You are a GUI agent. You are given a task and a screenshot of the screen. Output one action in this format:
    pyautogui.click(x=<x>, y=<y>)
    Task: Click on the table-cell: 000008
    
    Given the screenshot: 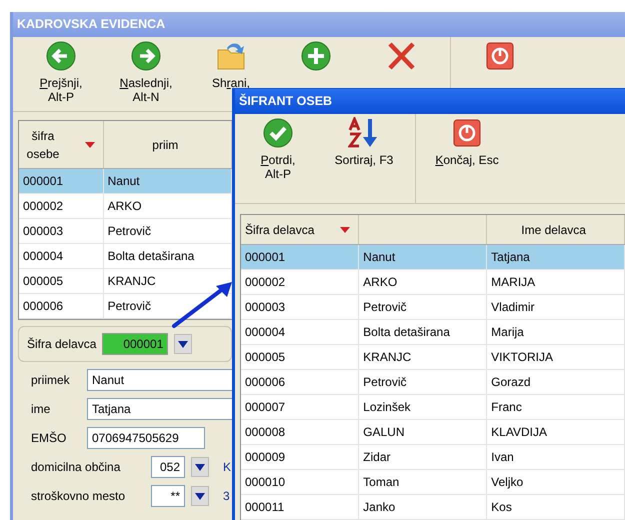 What is the action you would take?
    pyautogui.click(x=300, y=432)
    